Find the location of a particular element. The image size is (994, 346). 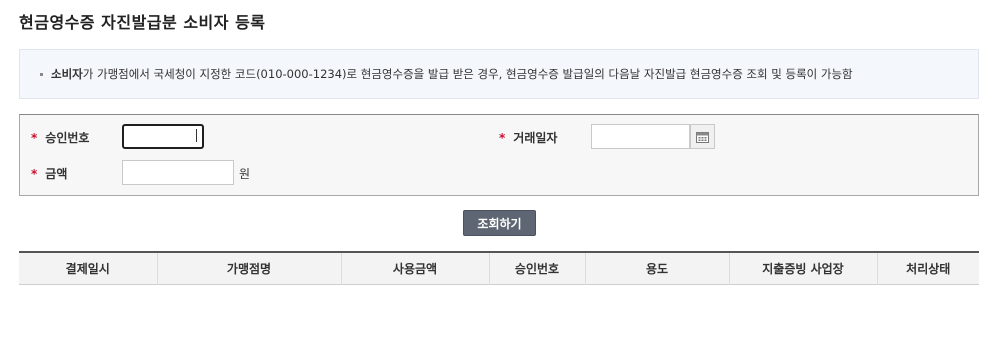

column-header: 지출증빙 사업장 is located at coordinates (802, 268).